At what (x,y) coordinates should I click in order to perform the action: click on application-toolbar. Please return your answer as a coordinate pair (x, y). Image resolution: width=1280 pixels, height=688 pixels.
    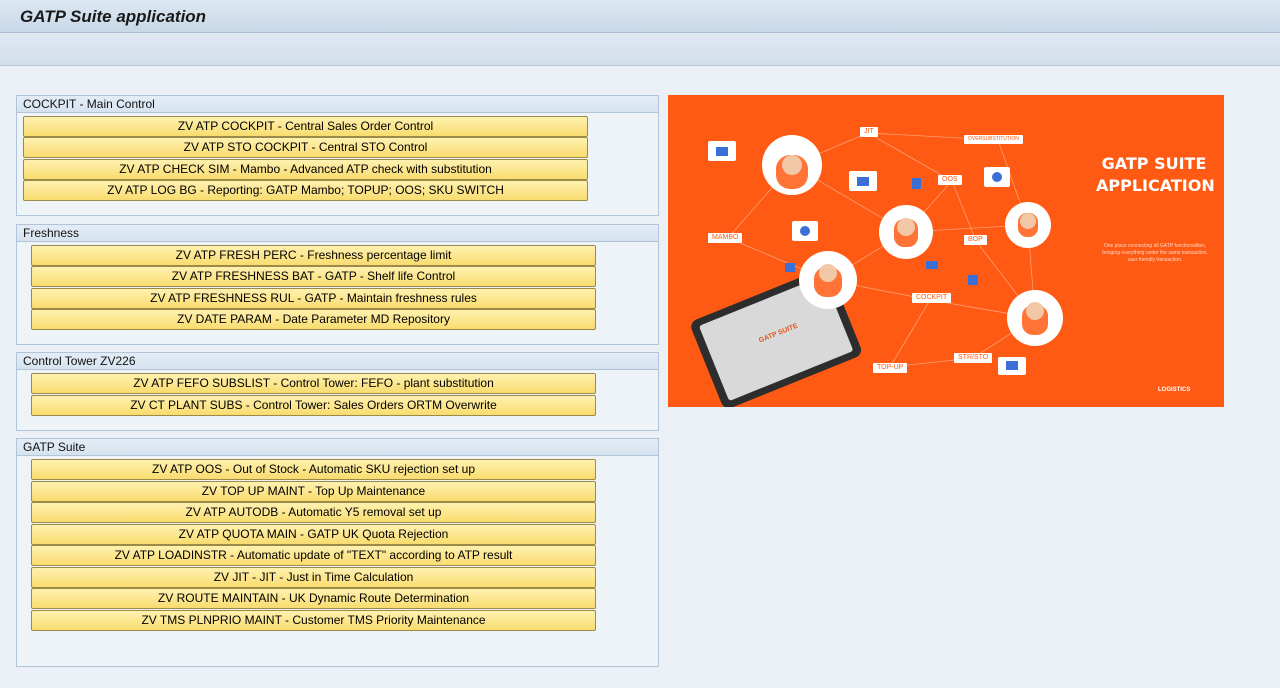
    Looking at the image, I should click on (640, 49).